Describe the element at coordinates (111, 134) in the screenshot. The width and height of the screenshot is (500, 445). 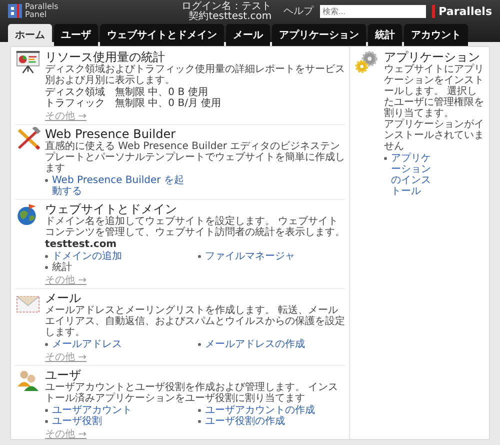
I see `section-title: Web Presence Builder` at that location.